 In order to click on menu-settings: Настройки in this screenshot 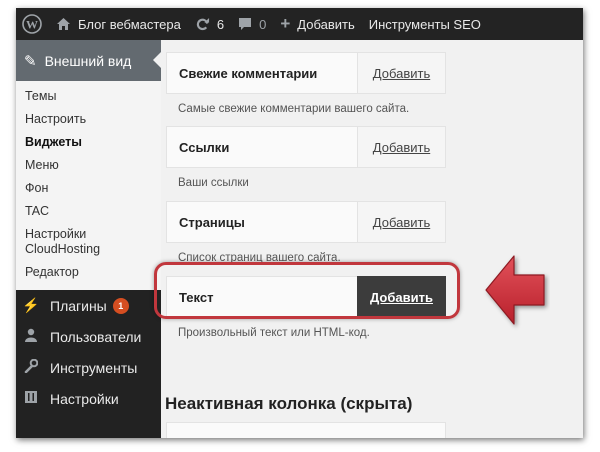, I will do `click(88, 398)`.